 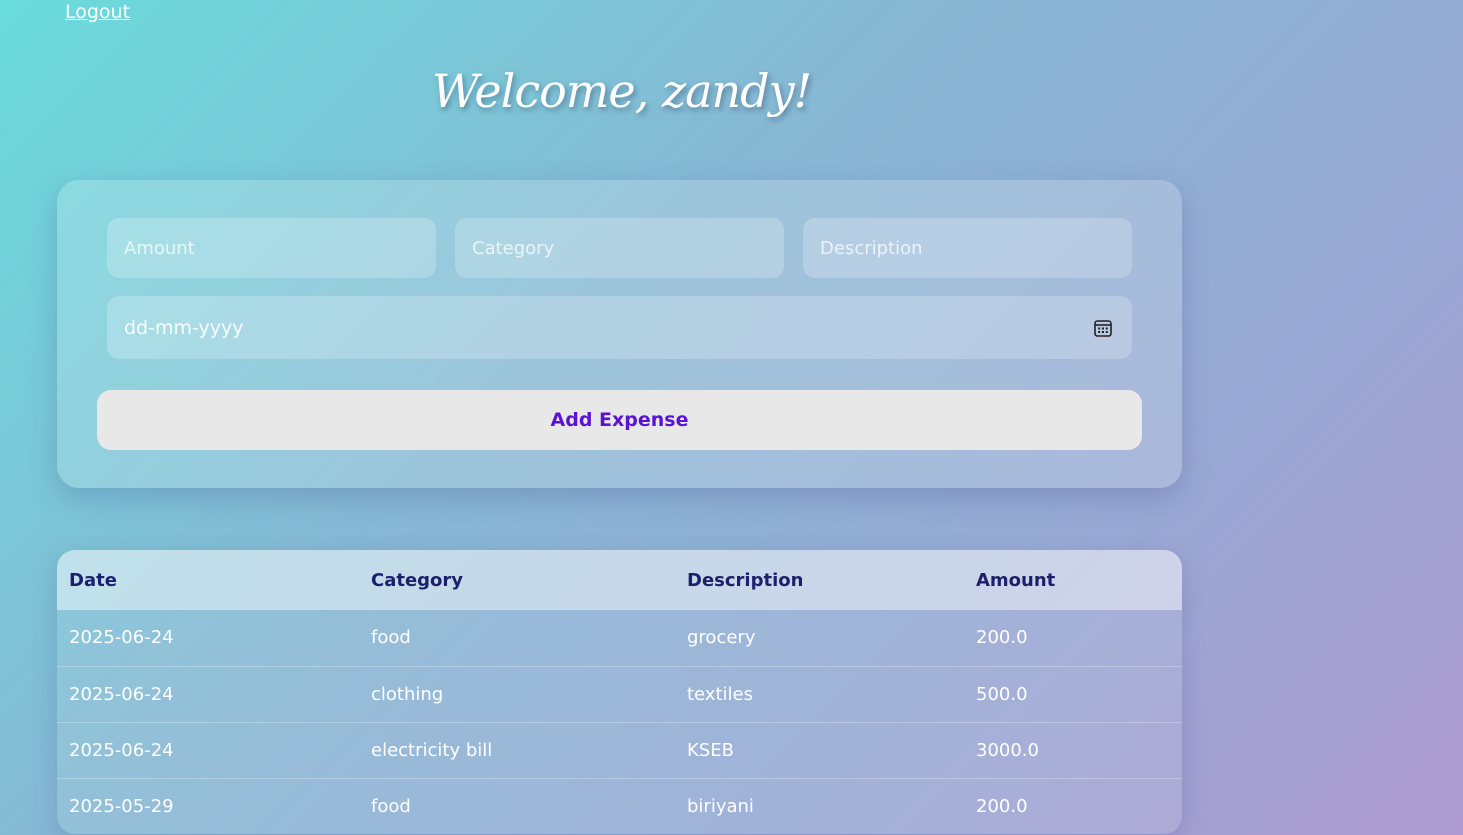 What do you see at coordinates (967, 248) in the screenshot?
I see `description-input` at bounding box center [967, 248].